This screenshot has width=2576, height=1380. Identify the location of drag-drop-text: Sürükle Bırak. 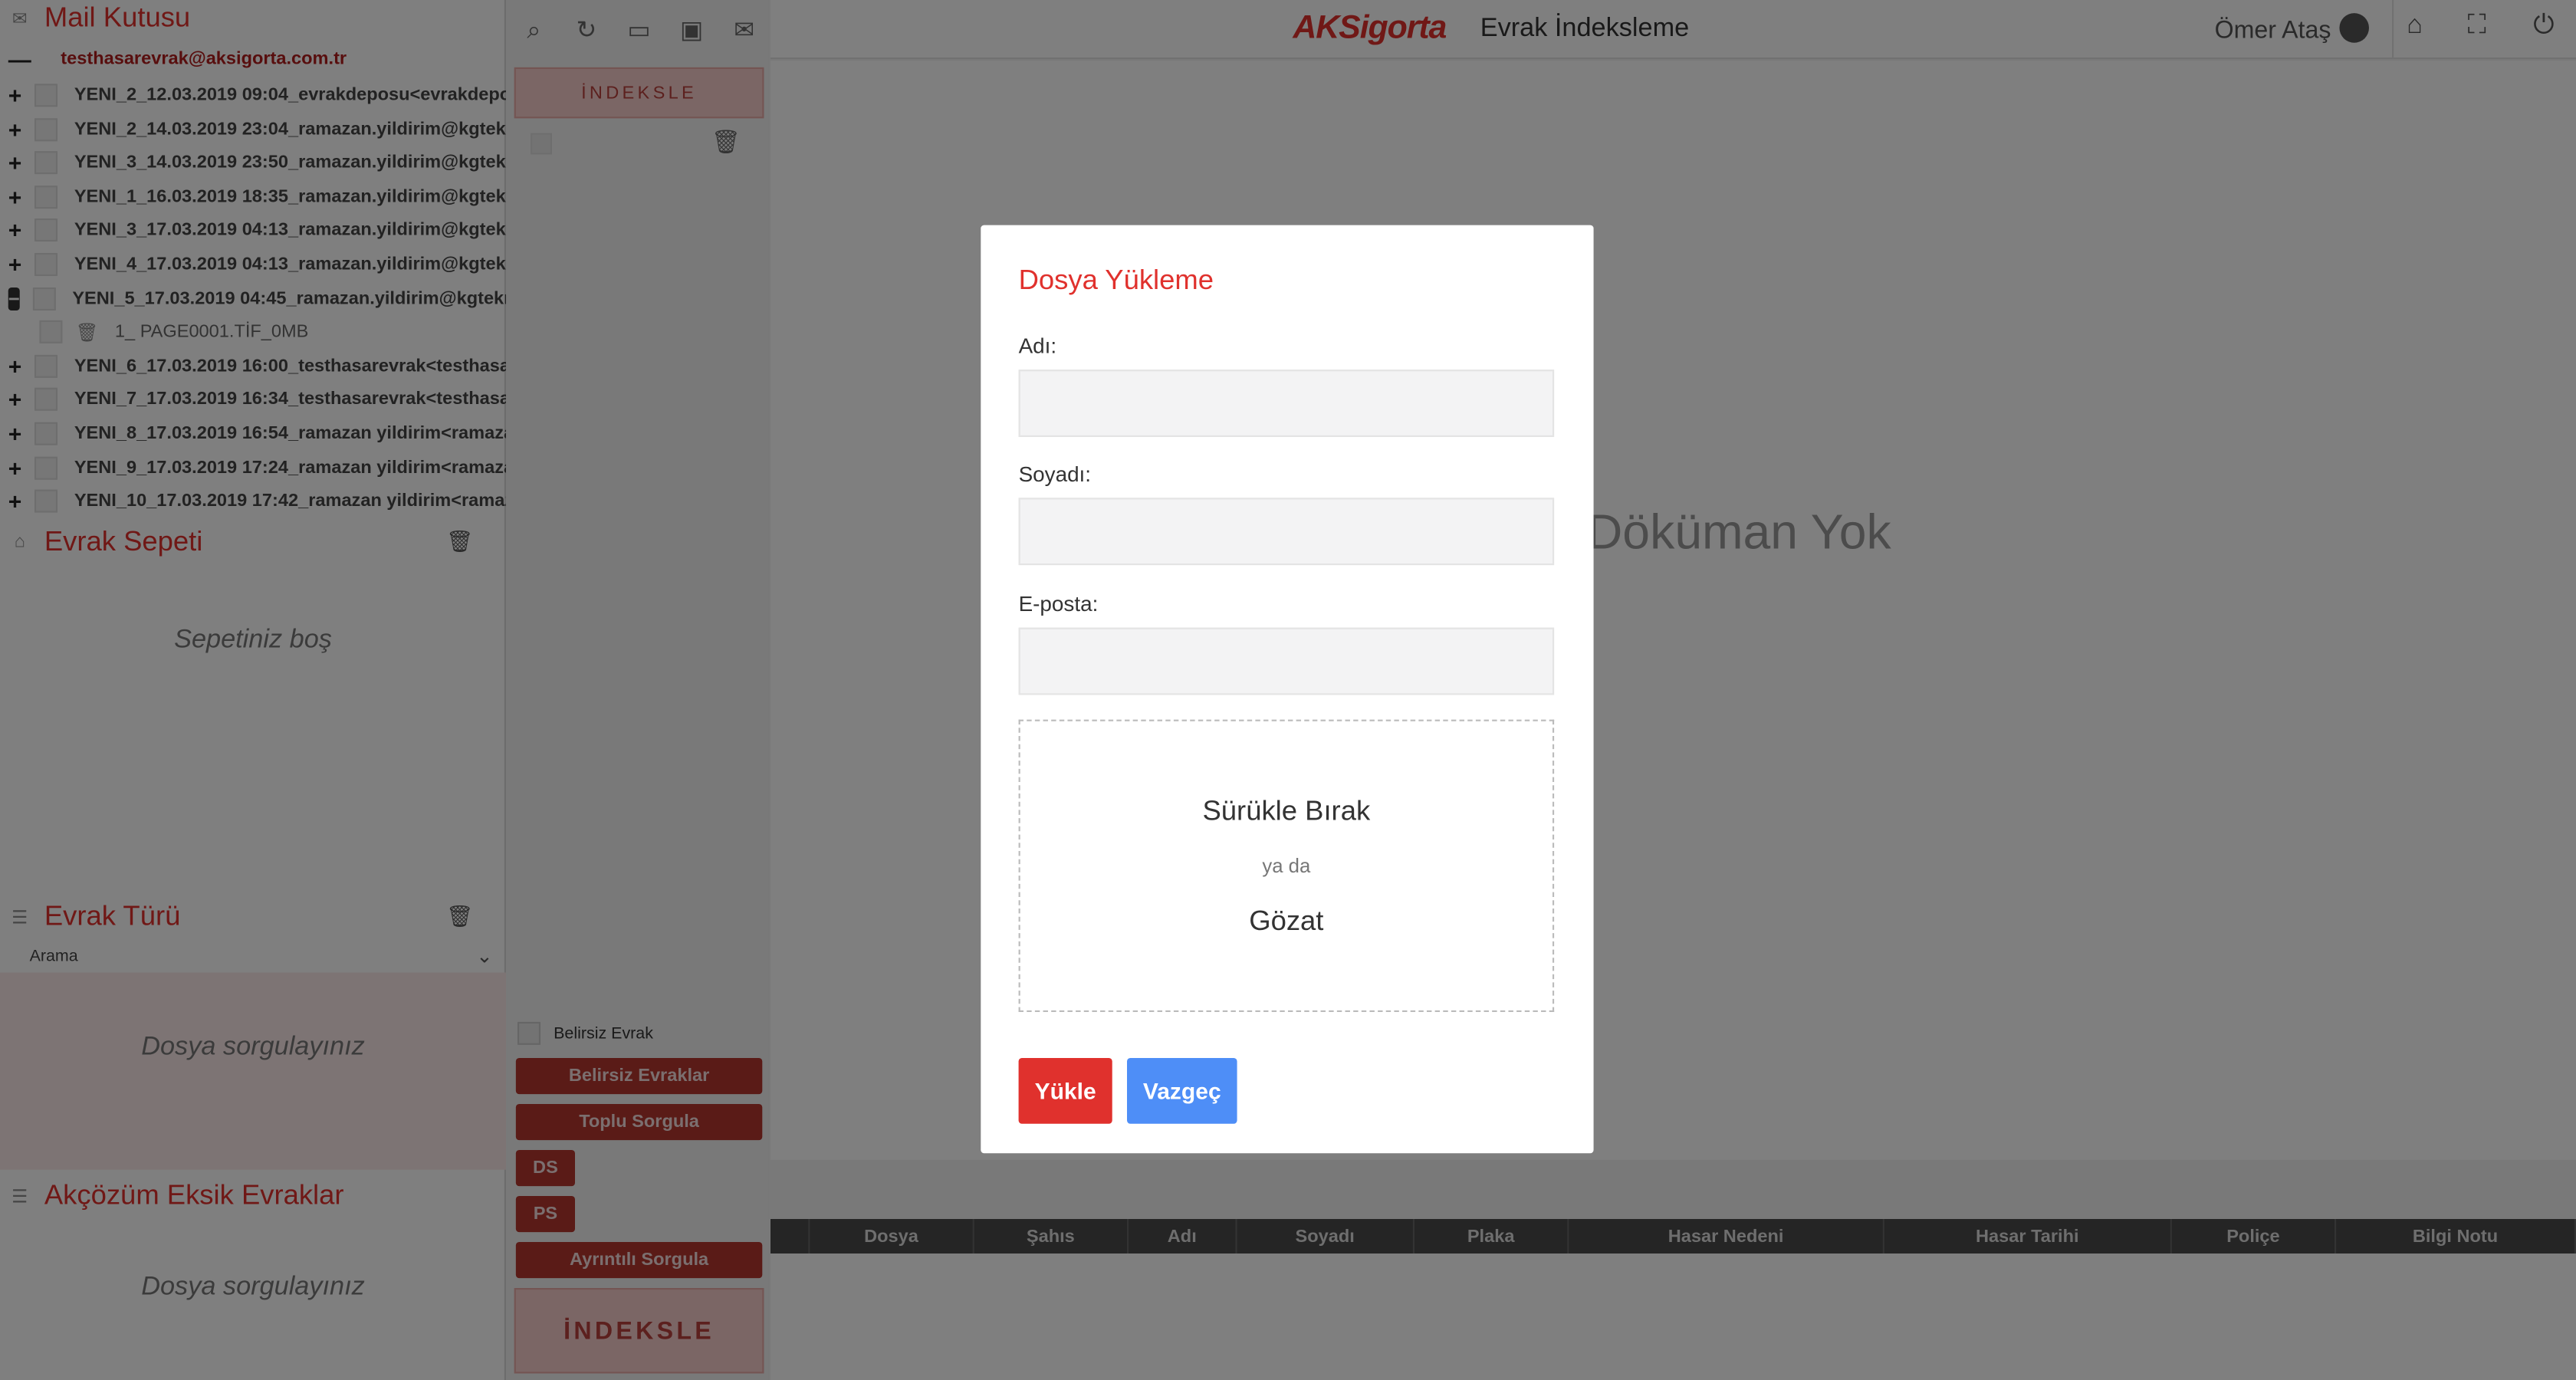
(1286, 810).